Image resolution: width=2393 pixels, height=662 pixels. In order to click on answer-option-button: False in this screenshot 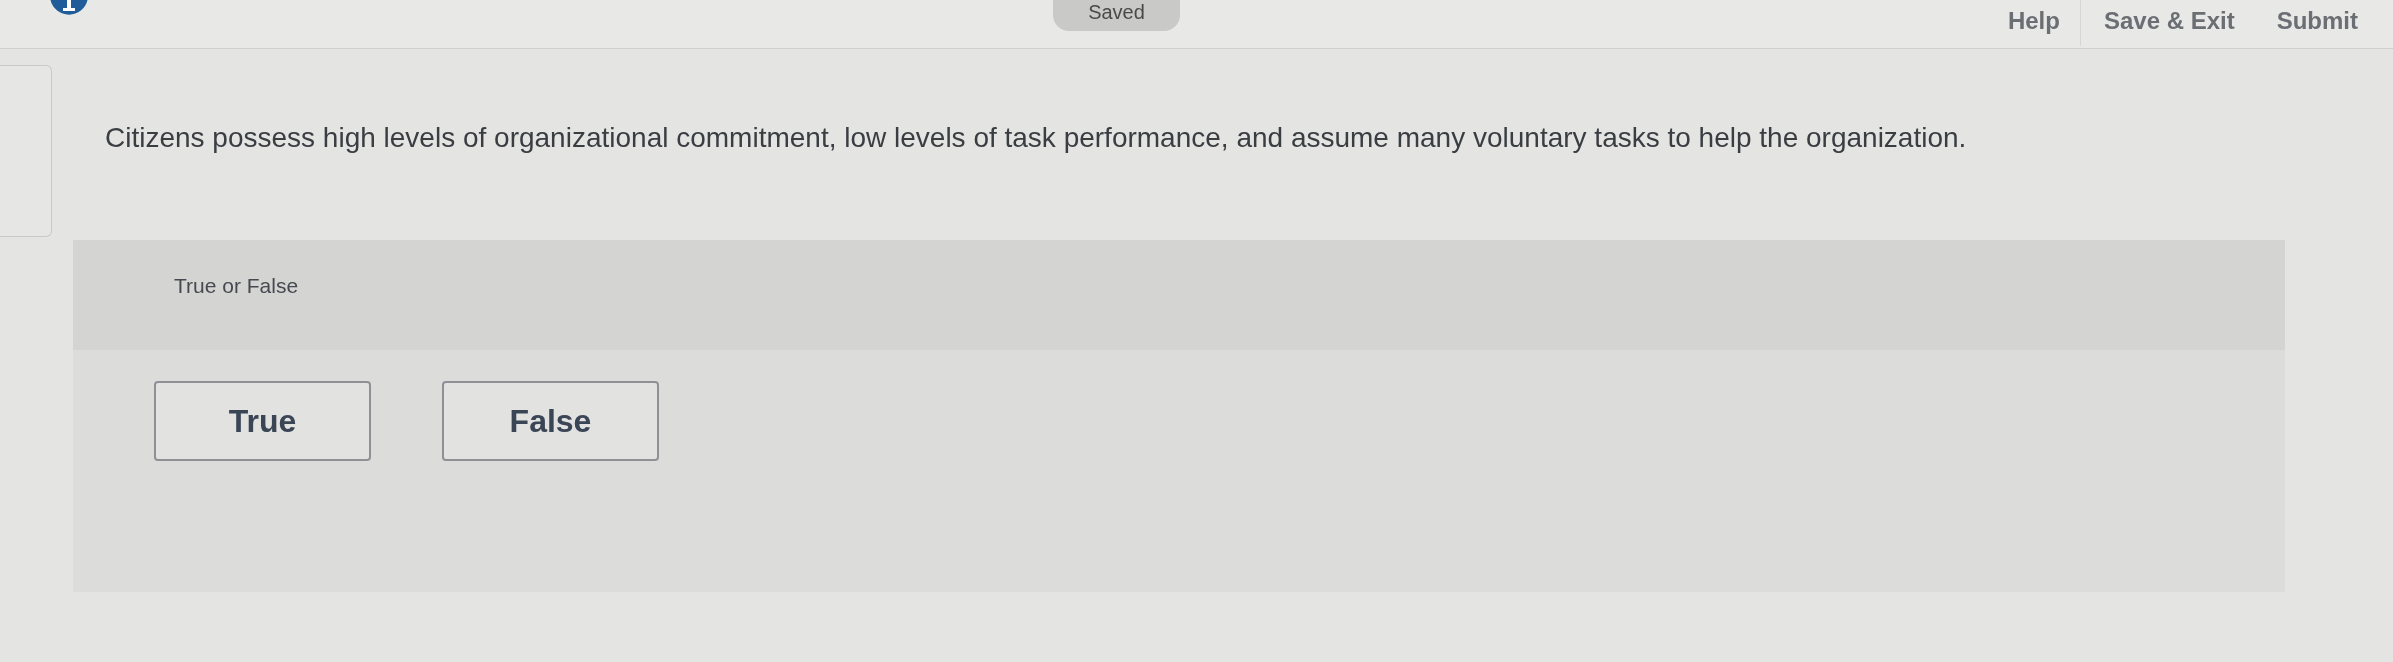, I will do `click(550, 421)`.